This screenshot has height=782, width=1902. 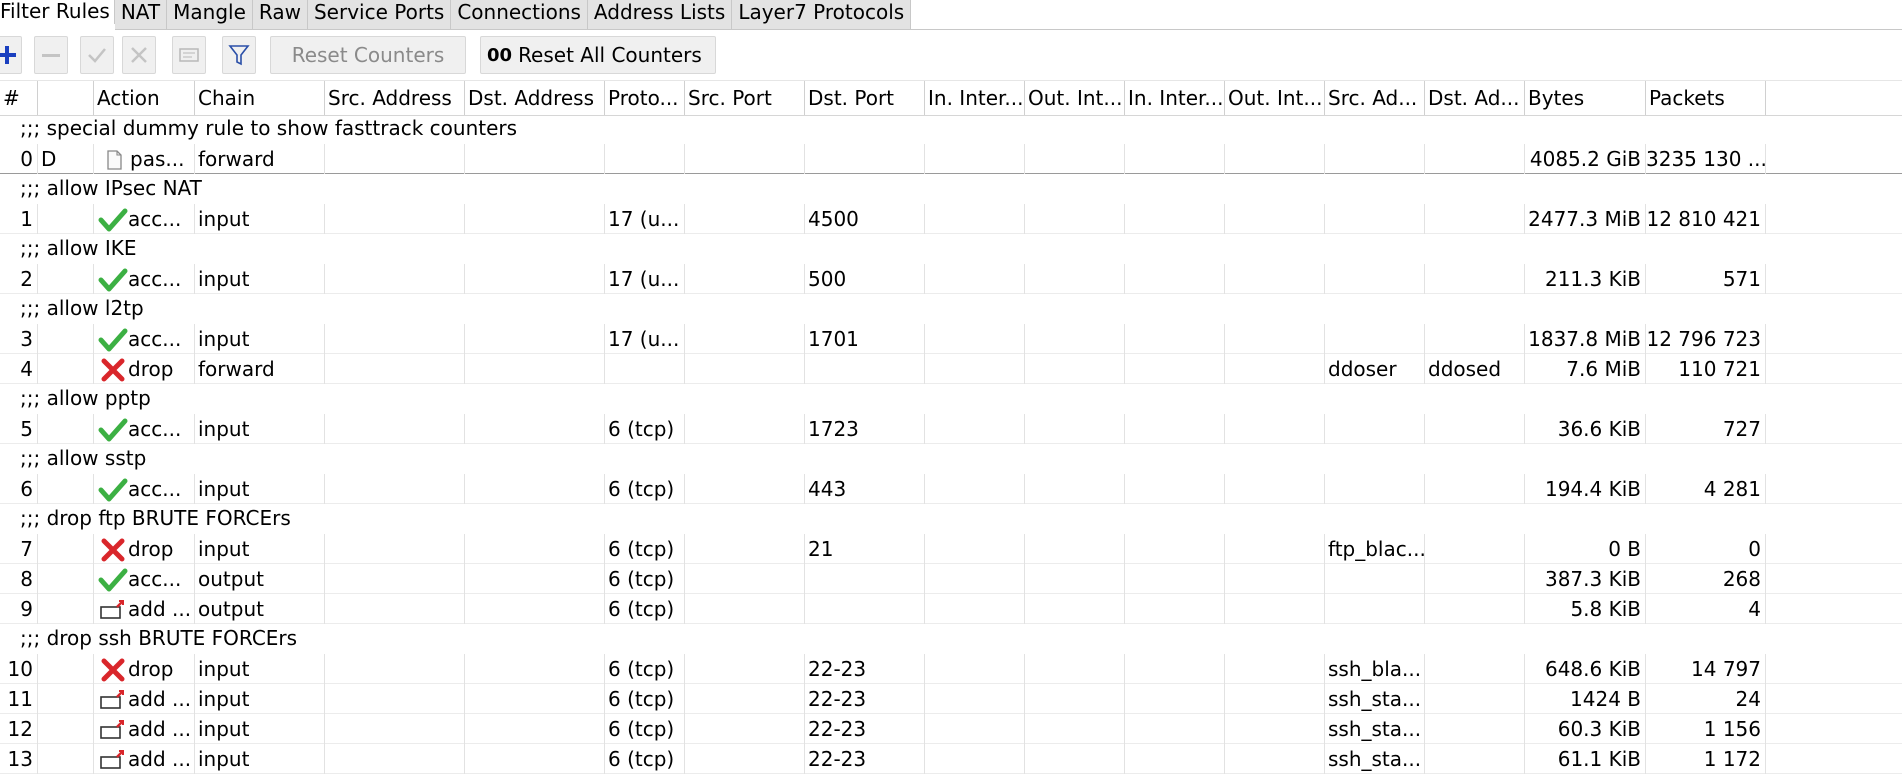 I want to click on enable-button, so click(x=97, y=55).